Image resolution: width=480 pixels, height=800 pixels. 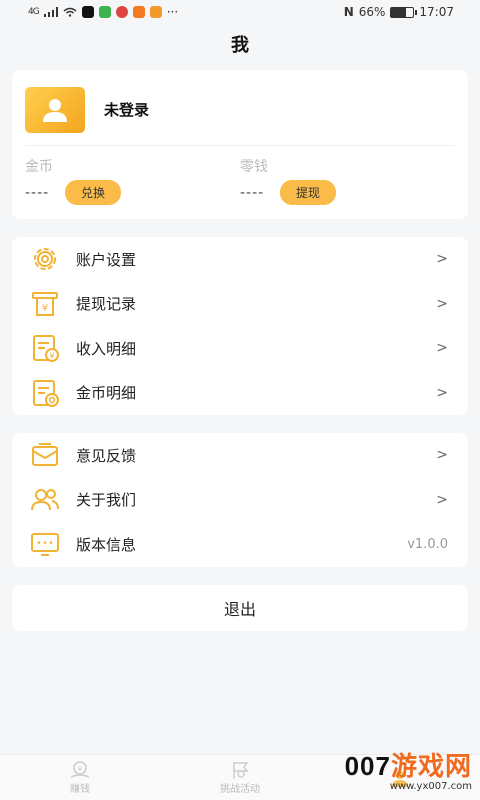 What do you see at coordinates (372, 12) in the screenshot?
I see `battery-percent: 66%` at bounding box center [372, 12].